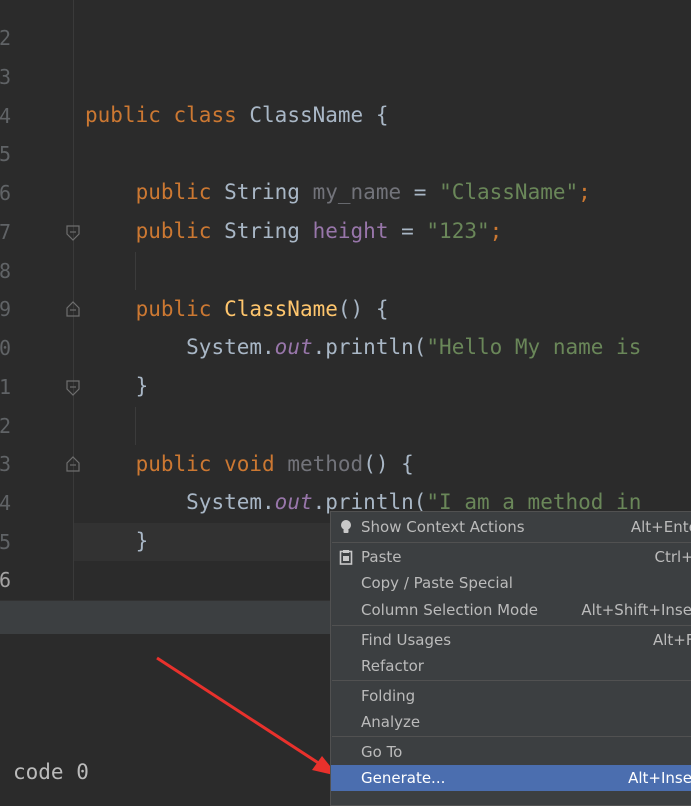  Describe the element at coordinates (345, 209) in the screenshot. I see `code-line: 7` at that location.